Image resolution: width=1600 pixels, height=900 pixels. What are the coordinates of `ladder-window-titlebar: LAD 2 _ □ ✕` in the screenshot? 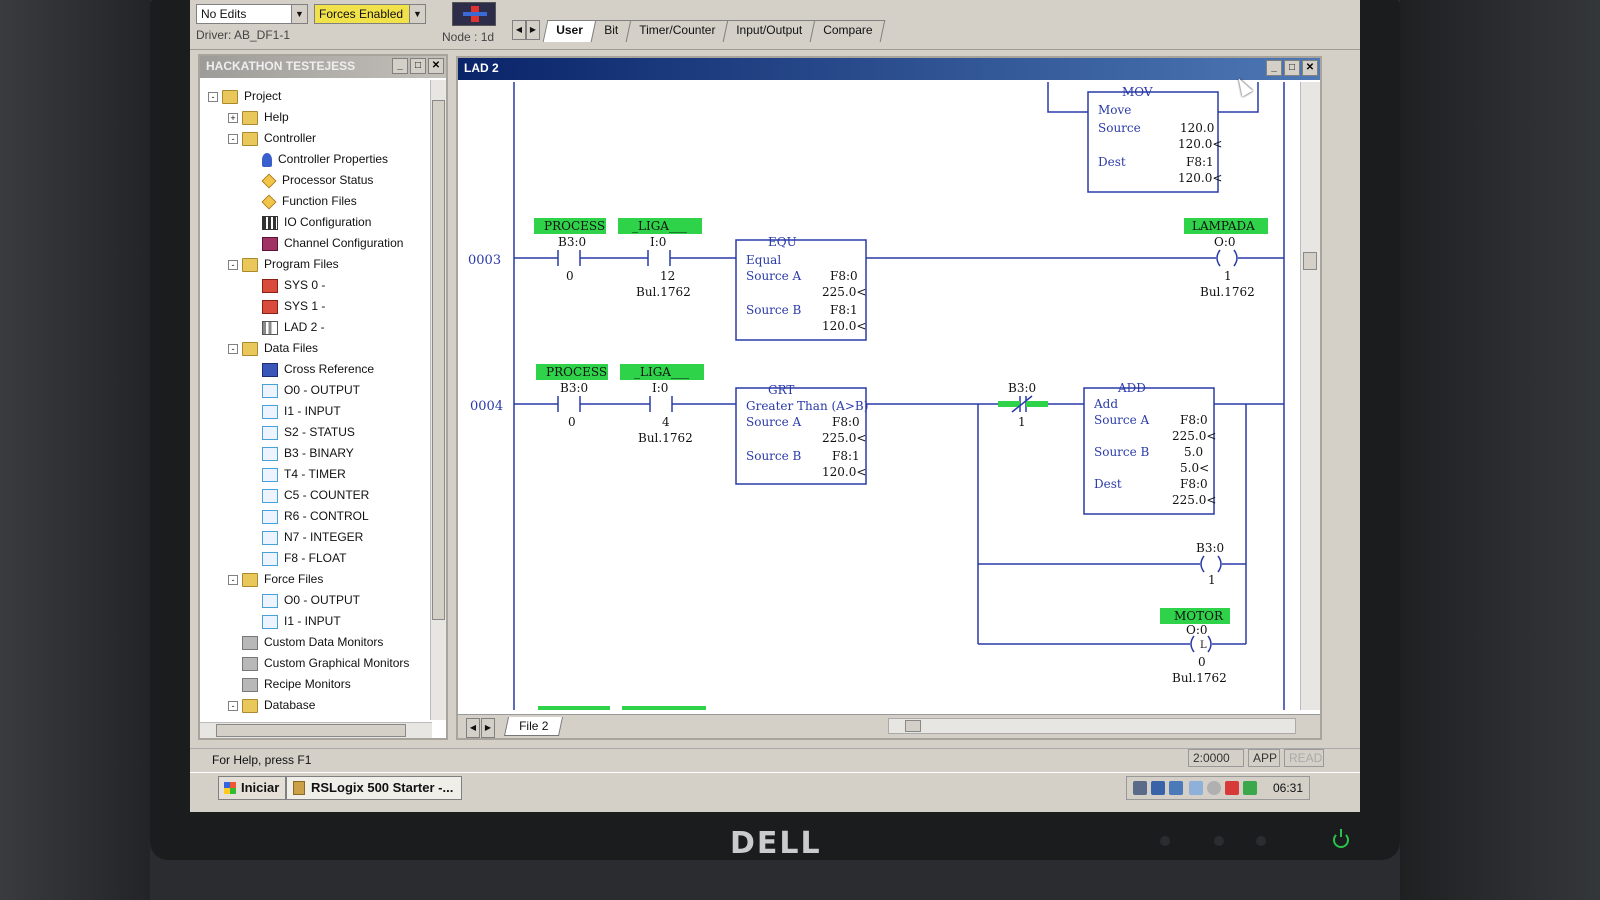 It's located at (889, 69).